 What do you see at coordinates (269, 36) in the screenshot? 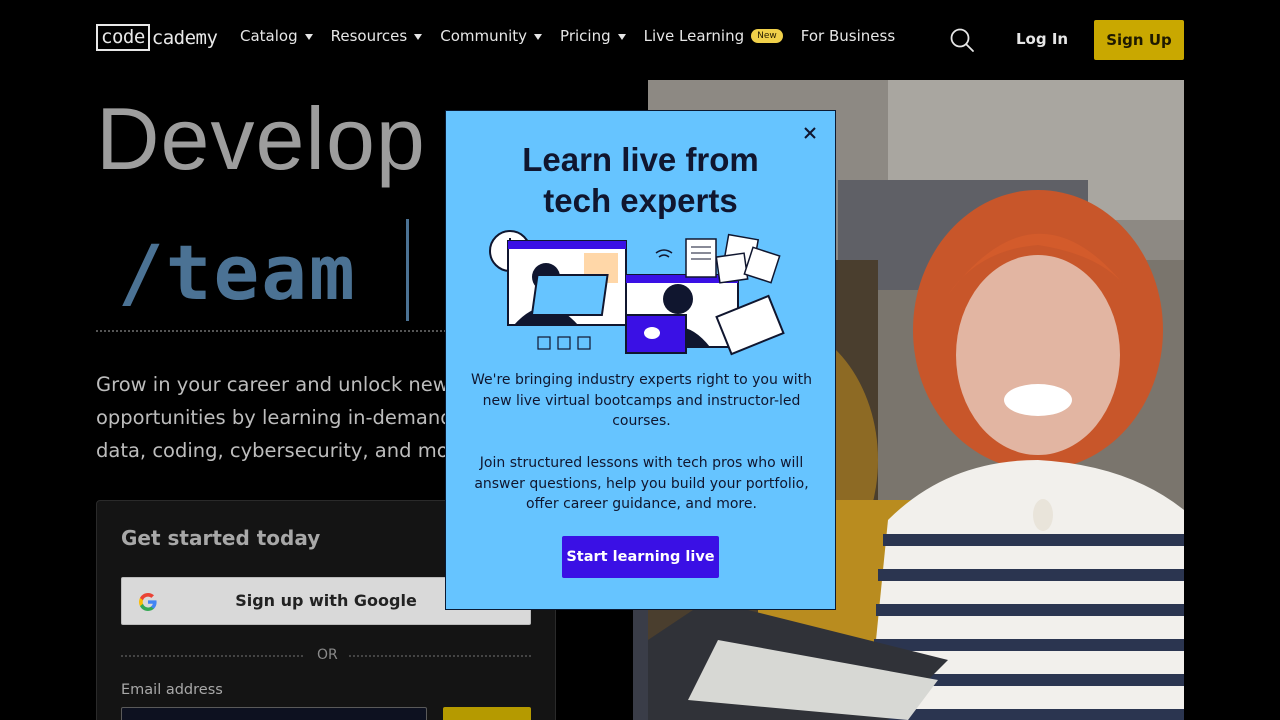
I see `nav-item-label: Catalog` at bounding box center [269, 36].